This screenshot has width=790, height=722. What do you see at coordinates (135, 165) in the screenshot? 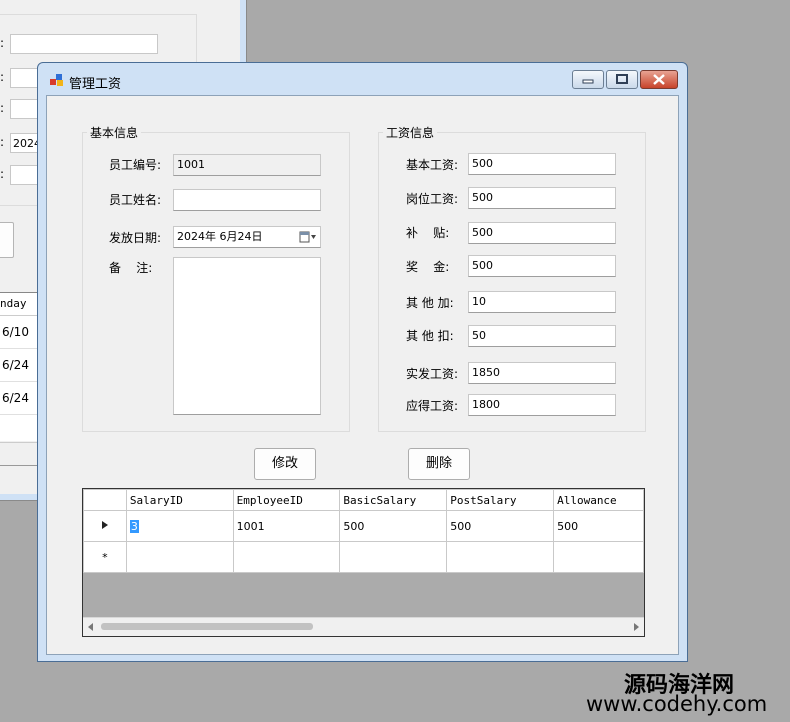
I see `employee-id-label: 员工编号:` at bounding box center [135, 165].